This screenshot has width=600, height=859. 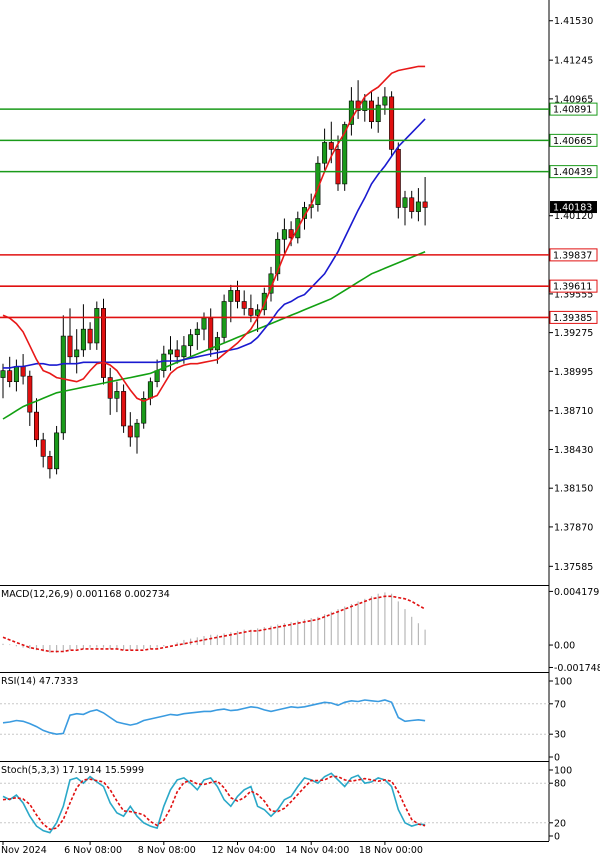 What do you see at coordinates (572, 255) in the screenshot?
I see `level-label: 1.39837` at bounding box center [572, 255].